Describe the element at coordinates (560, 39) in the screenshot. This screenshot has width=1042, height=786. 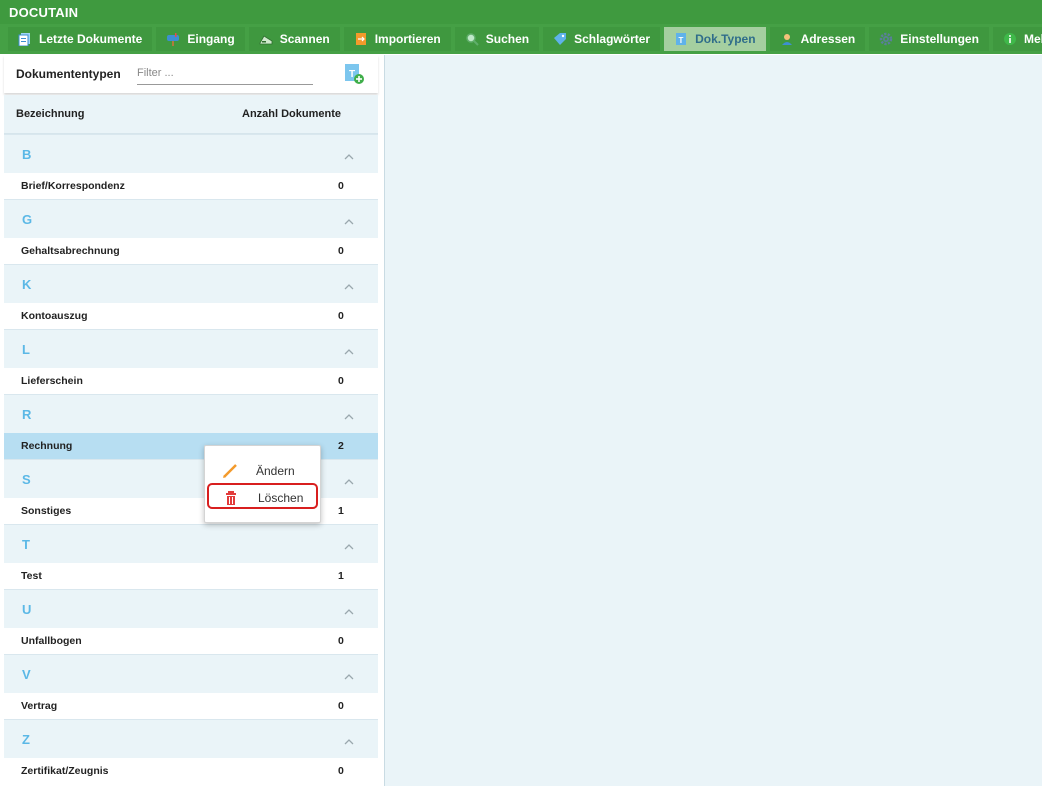
I see `tag-icon` at that location.